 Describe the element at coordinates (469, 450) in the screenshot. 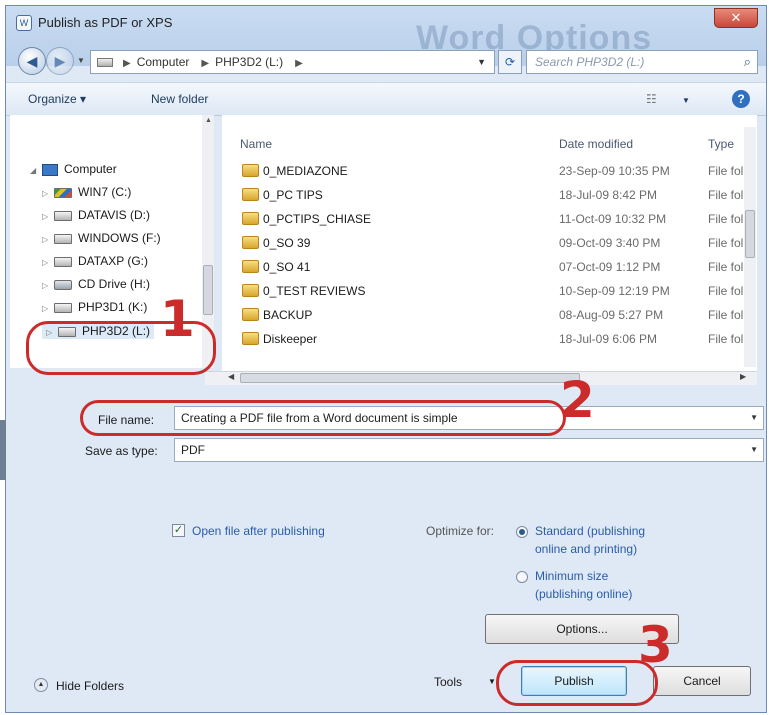

I see `save-type-select: PDF ▼` at that location.